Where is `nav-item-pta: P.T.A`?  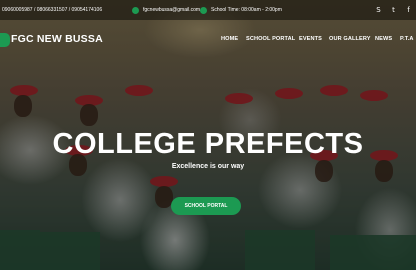 nav-item-pta: P.T.A is located at coordinates (406, 39).